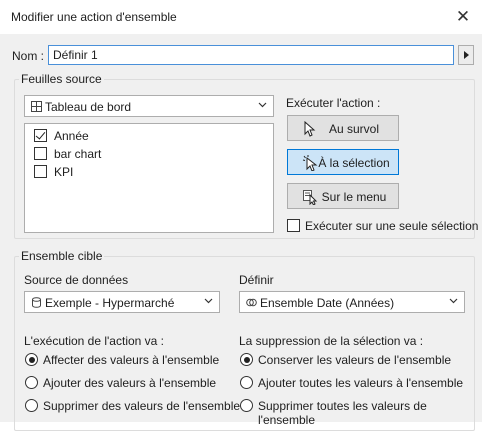 This screenshot has height=431, width=482. What do you see at coordinates (31, 405) in the screenshot?
I see `radio-remove-values` at bounding box center [31, 405].